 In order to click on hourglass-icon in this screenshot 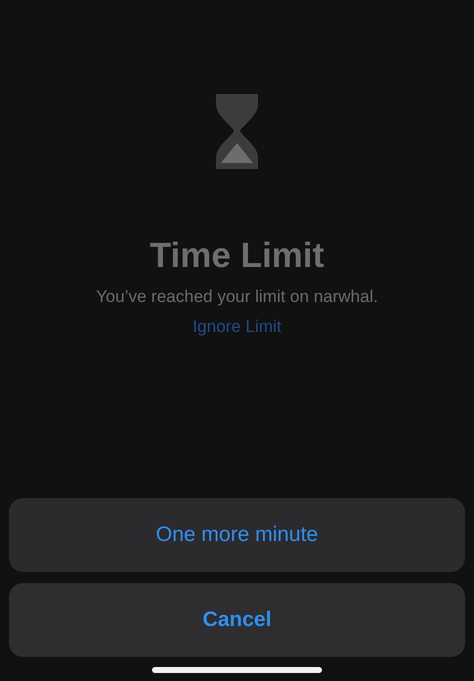, I will do `click(237, 131)`.